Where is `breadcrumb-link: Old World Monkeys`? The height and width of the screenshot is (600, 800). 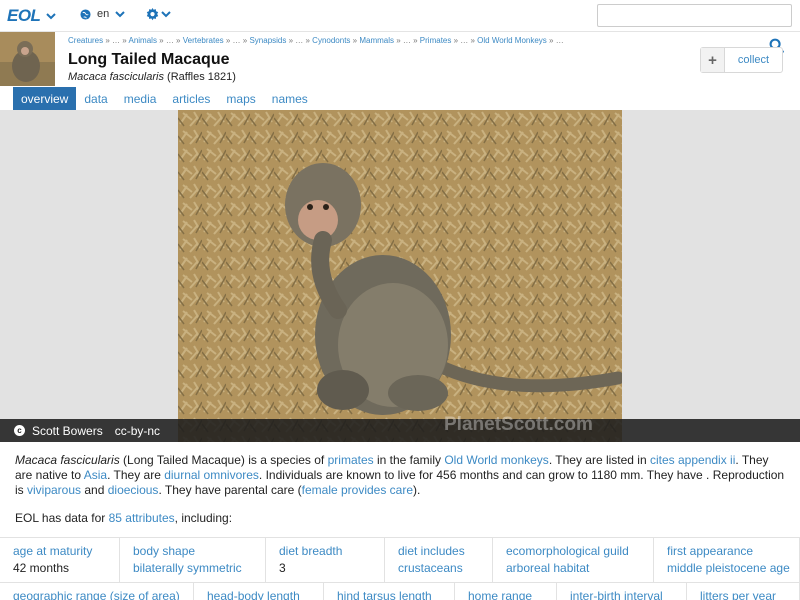 breadcrumb-link: Old World Monkeys is located at coordinates (512, 40).